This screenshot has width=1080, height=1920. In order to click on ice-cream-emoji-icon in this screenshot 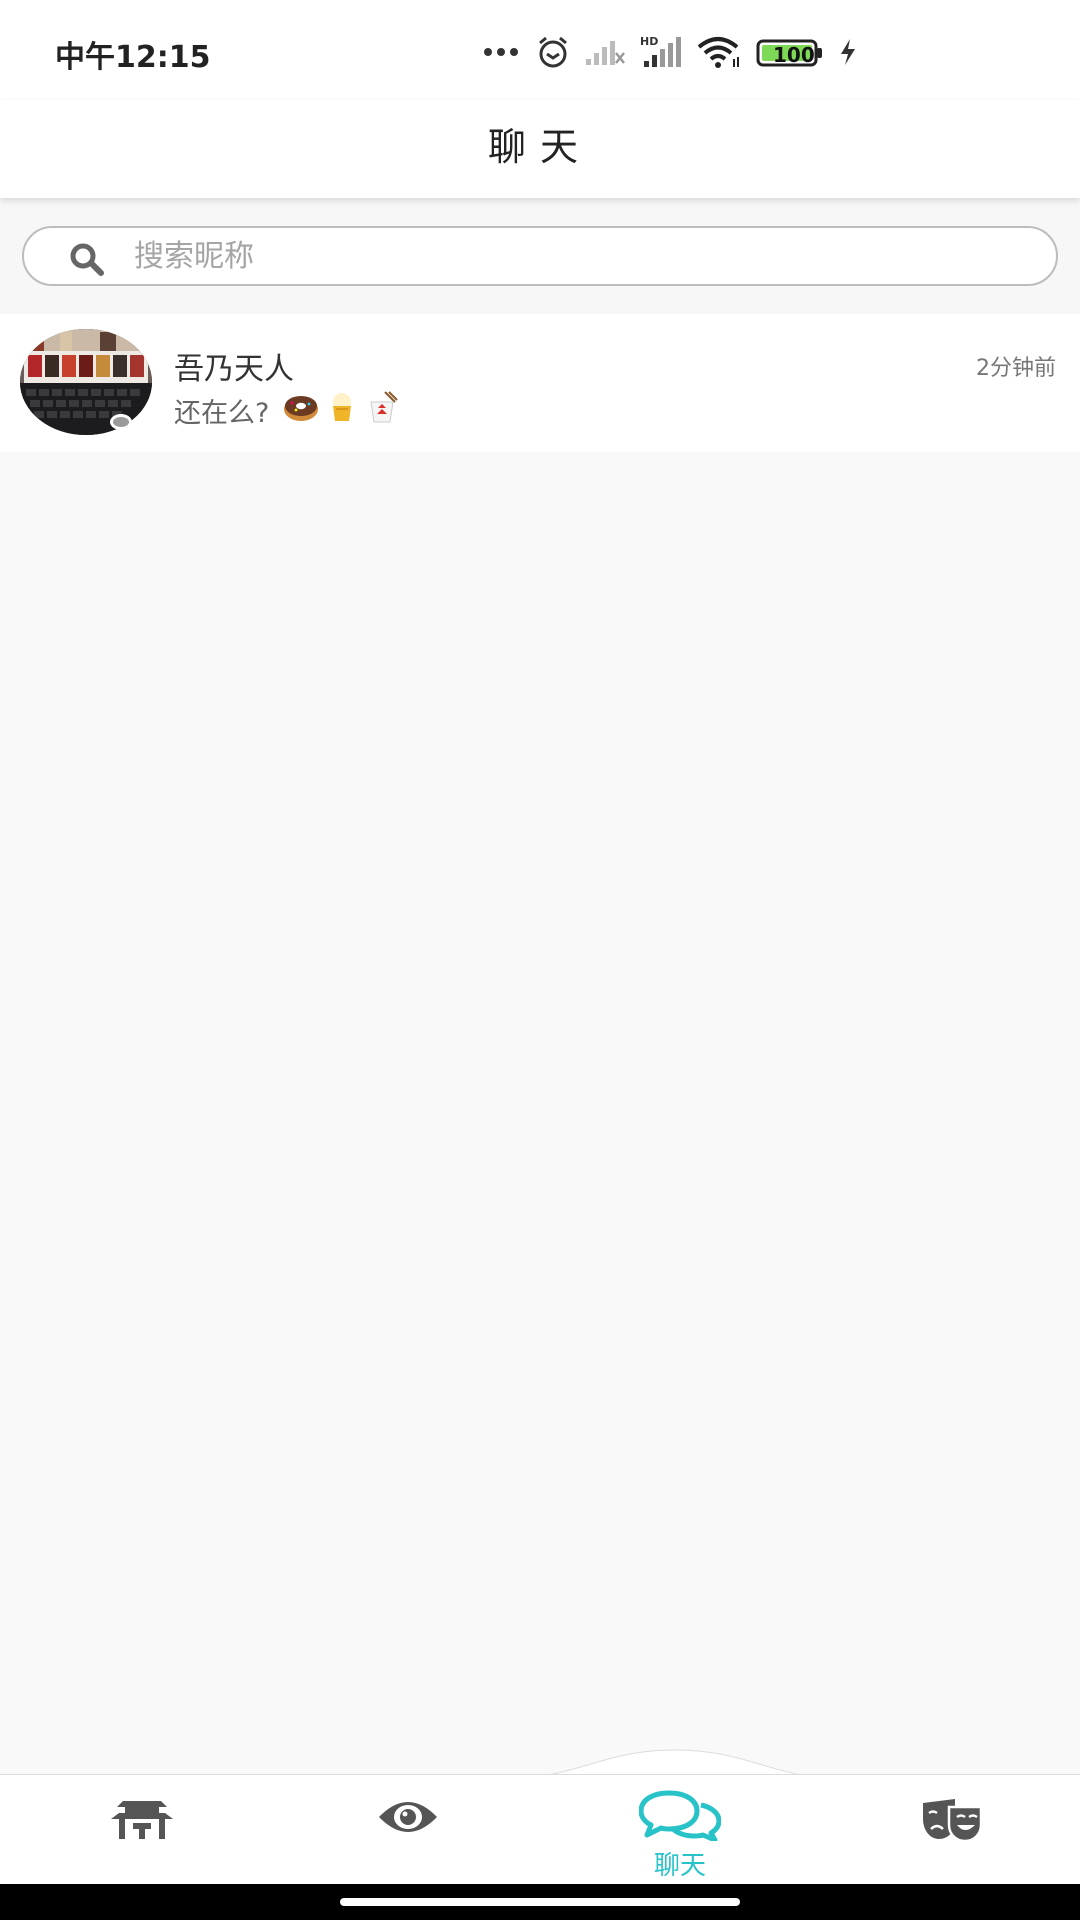, I will do `click(342, 410)`.